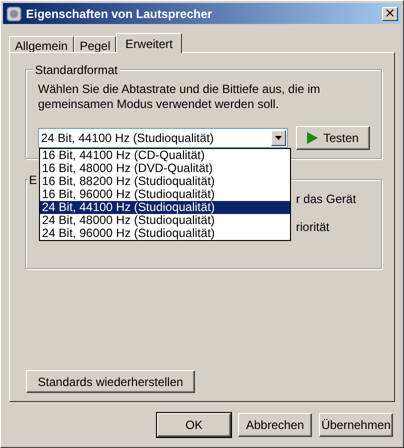  Describe the element at coordinates (356, 425) in the screenshot. I see `dialog-button: Übernehmen` at that location.